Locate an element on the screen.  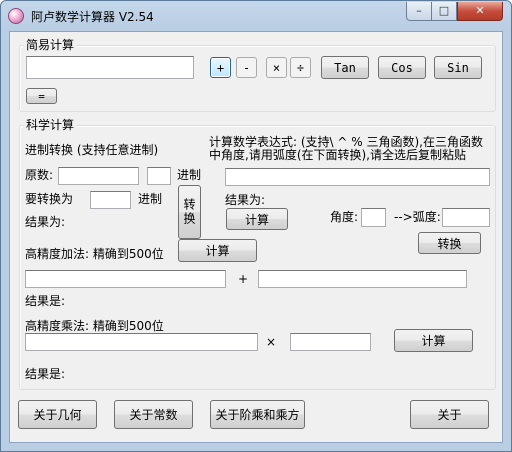
about-button: 关于 is located at coordinates (449, 414).